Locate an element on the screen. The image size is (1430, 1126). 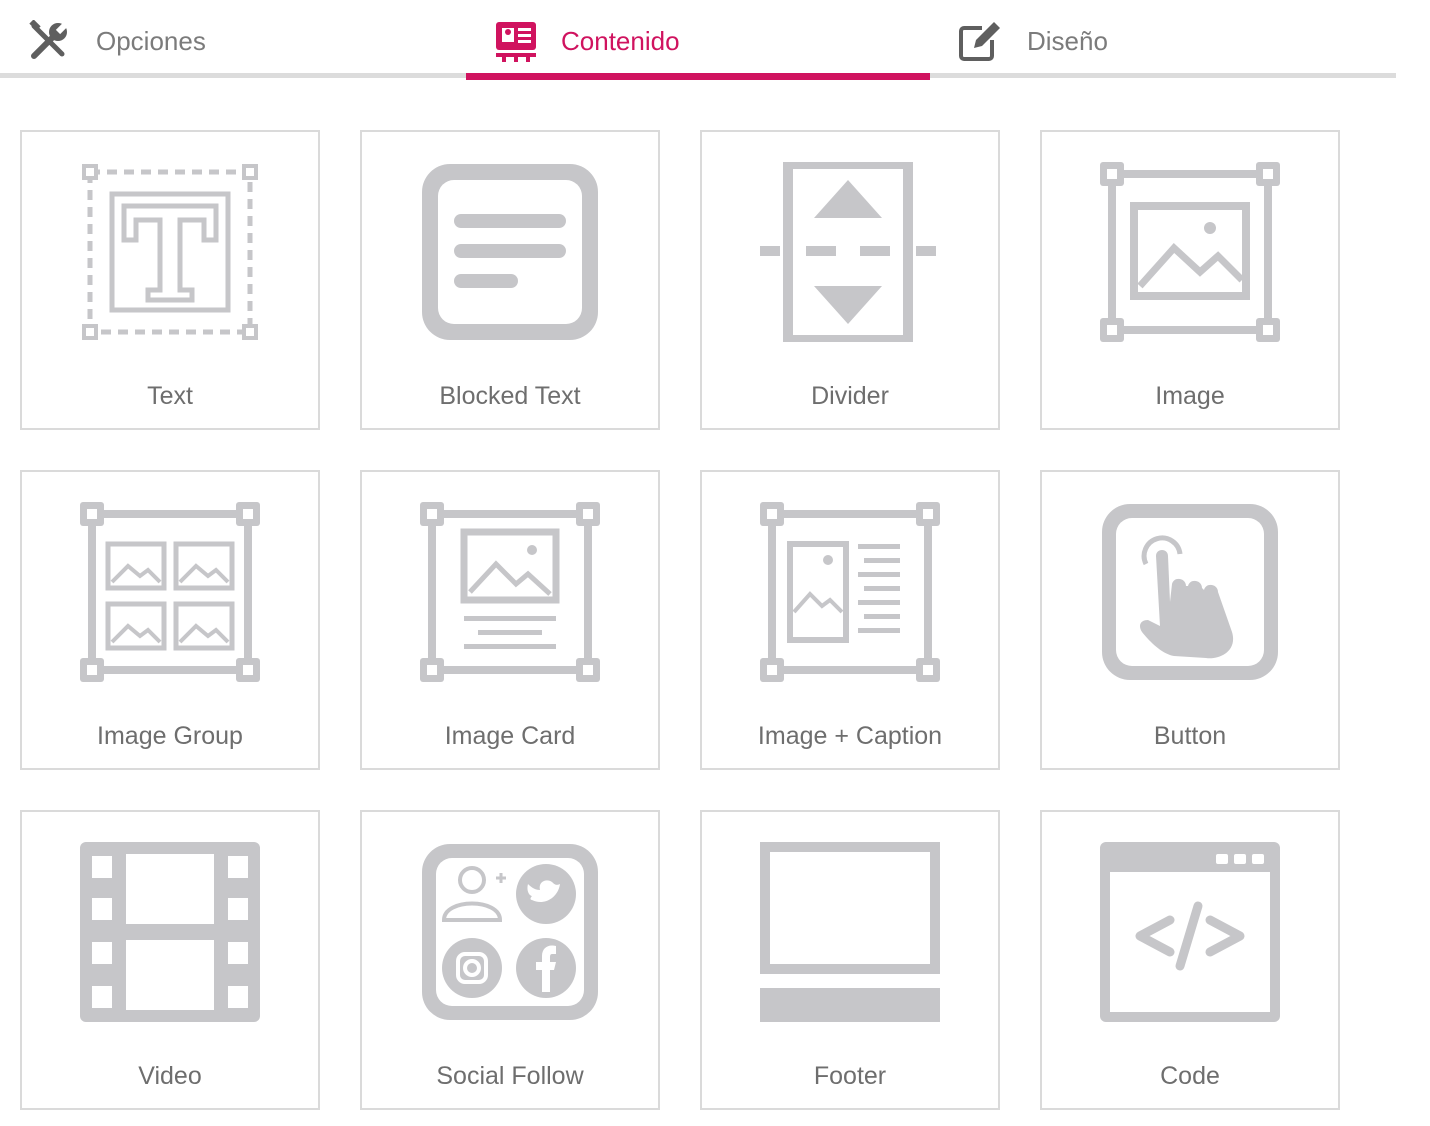
tools-icon is located at coordinates (50, 39).